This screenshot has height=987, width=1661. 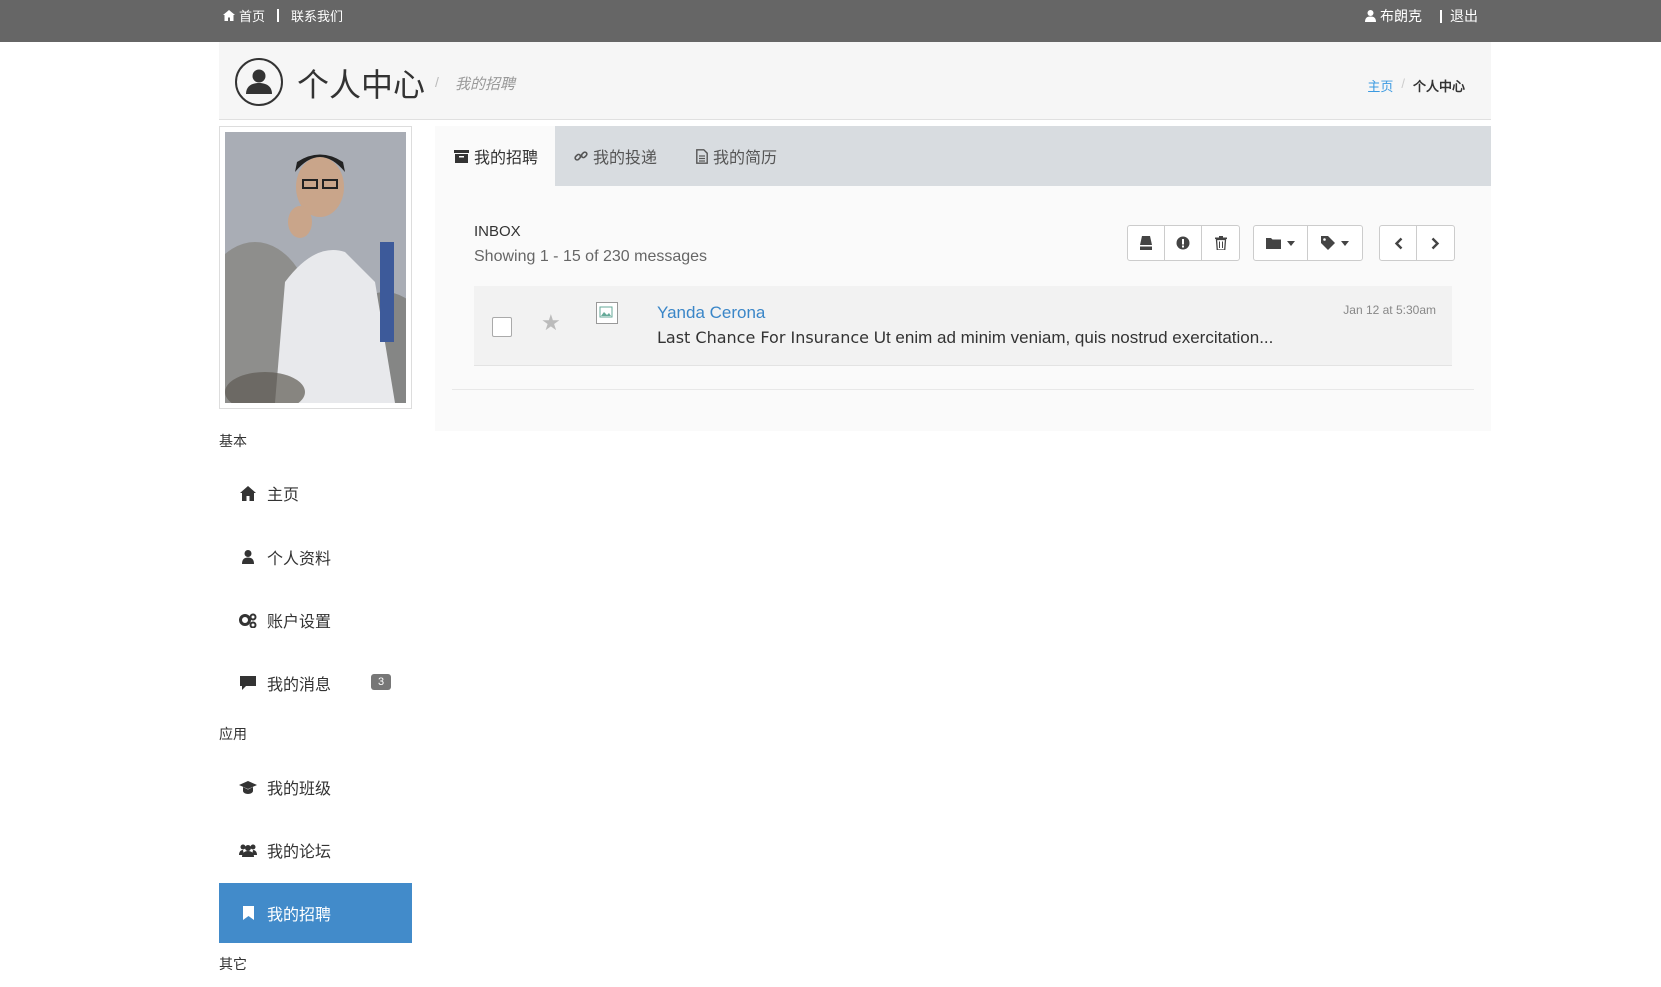 I want to click on sender-avatar-broken-image-icon, so click(x=607, y=313).